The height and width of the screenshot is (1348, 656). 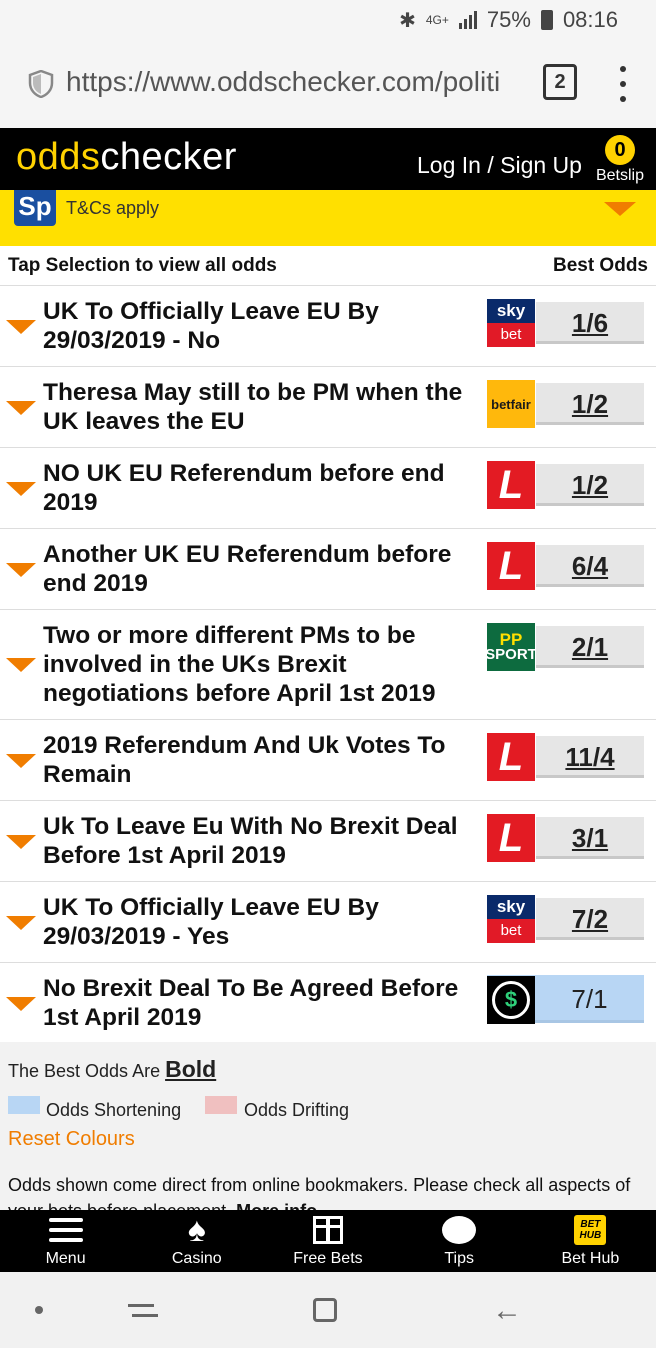 What do you see at coordinates (297, 1110) in the screenshot?
I see `drifting-label: Odds Drifting` at bounding box center [297, 1110].